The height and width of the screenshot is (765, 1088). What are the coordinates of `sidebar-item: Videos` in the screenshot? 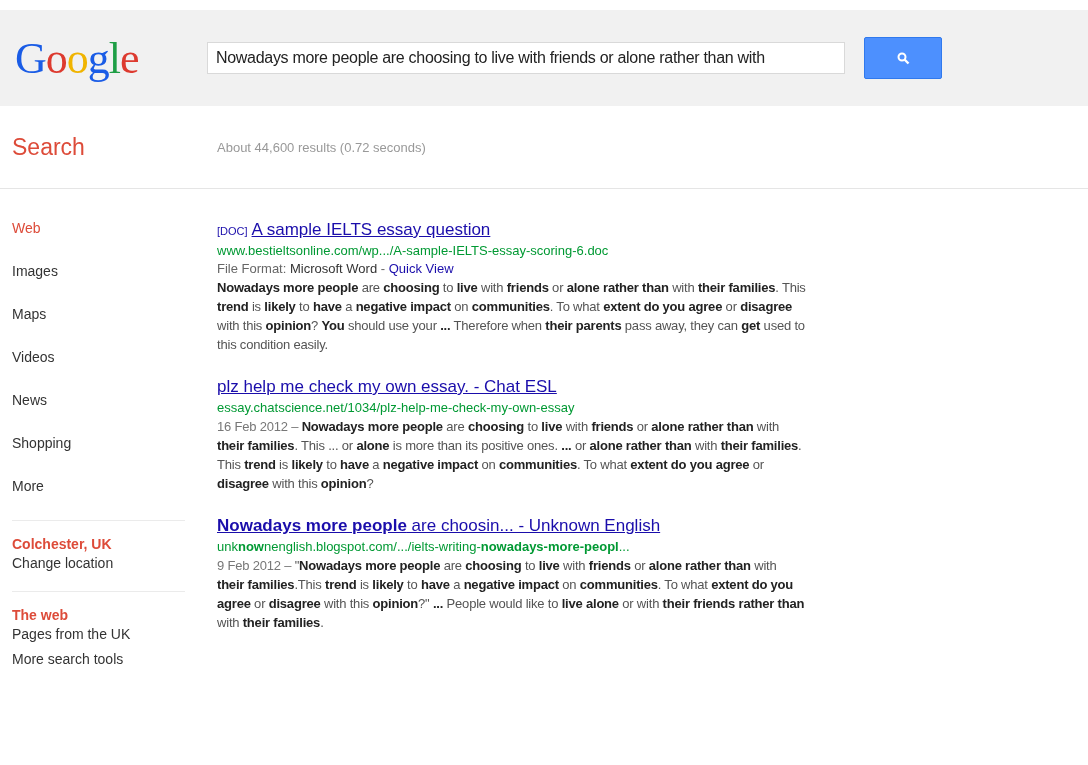 It's located at (33, 370).